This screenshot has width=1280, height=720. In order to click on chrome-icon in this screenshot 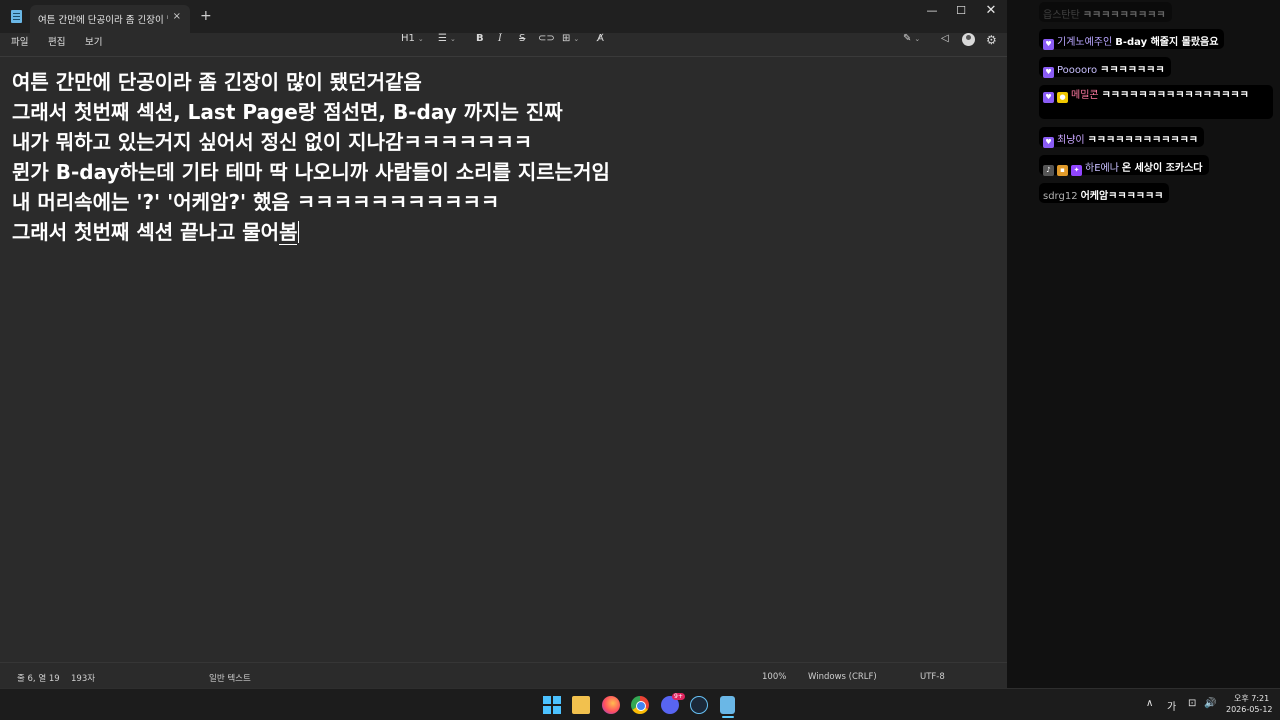, I will do `click(640, 705)`.